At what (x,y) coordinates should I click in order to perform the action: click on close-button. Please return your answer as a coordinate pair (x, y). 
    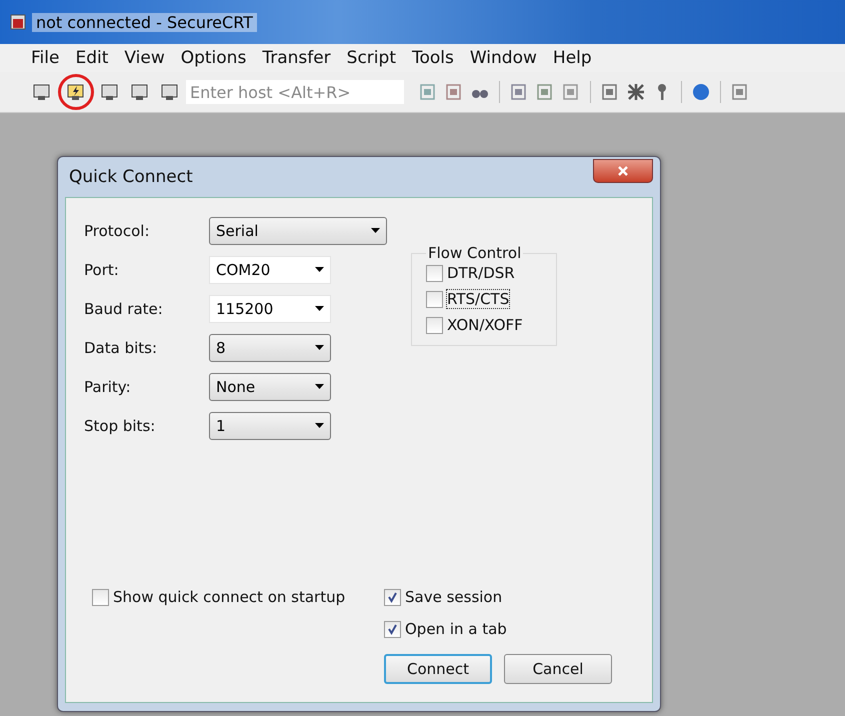
    Looking at the image, I should click on (623, 171).